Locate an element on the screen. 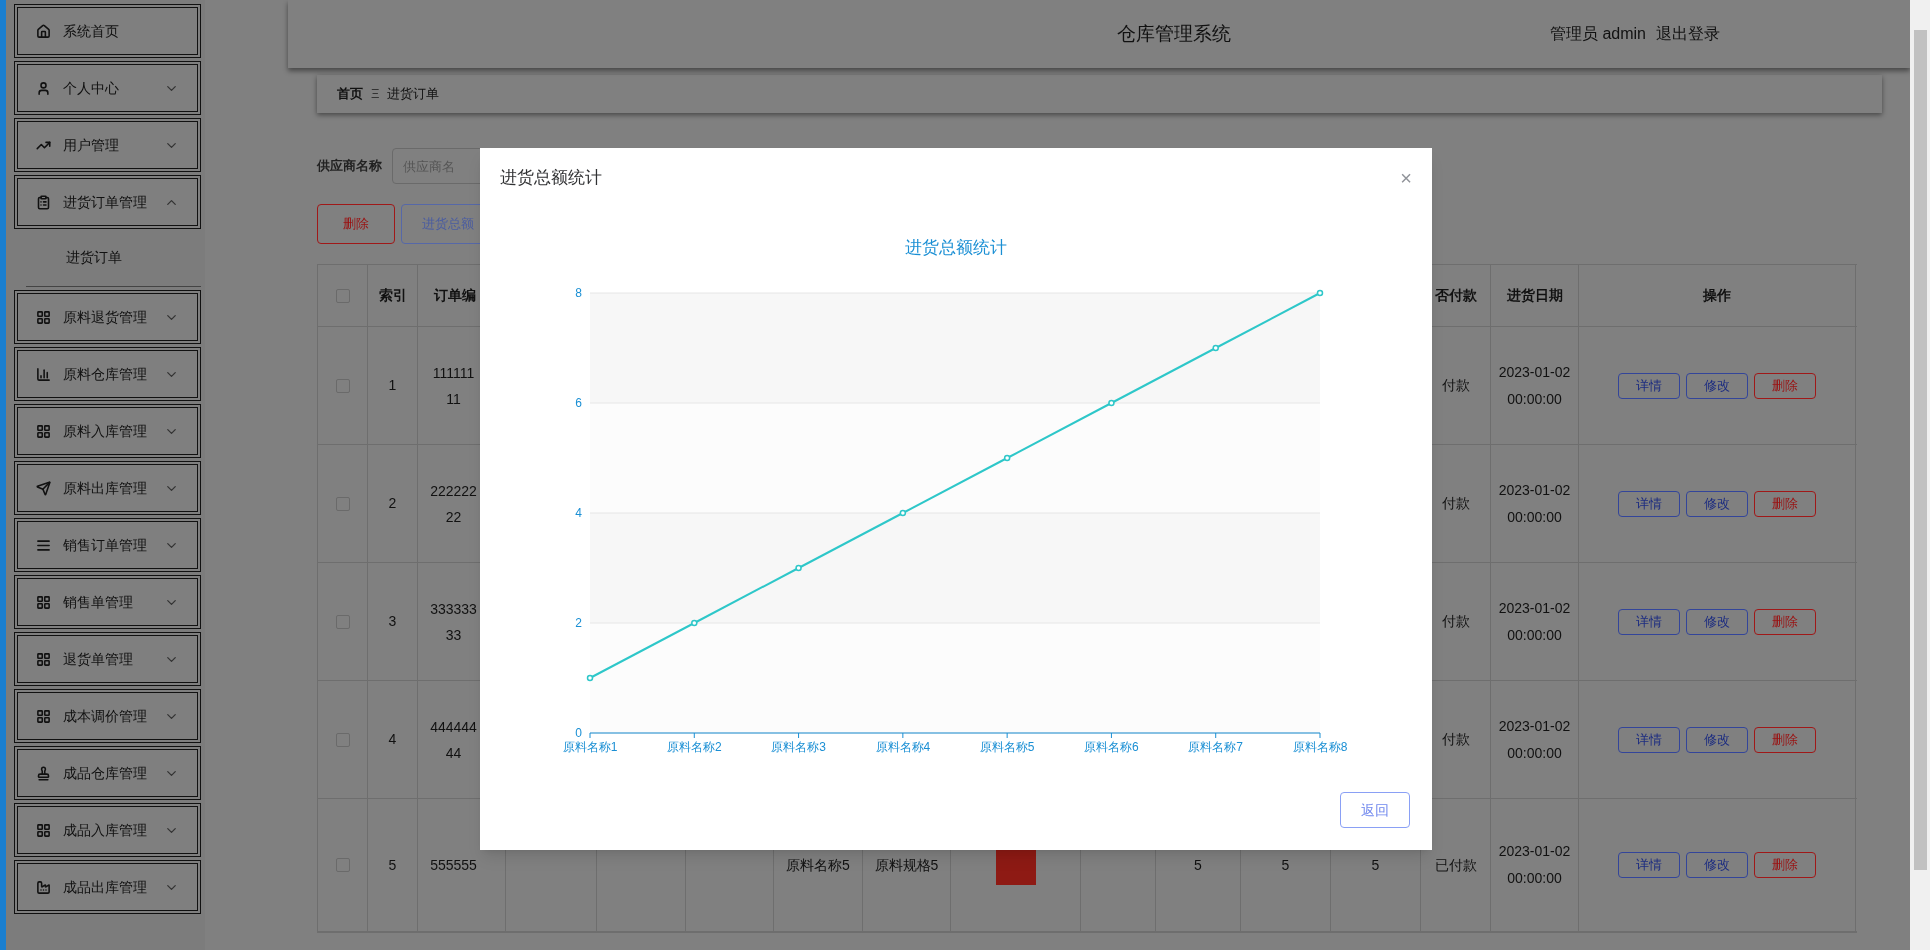 This screenshot has width=1930, height=950. axis-category-label: 原料名称5 is located at coordinates (1007, 747).